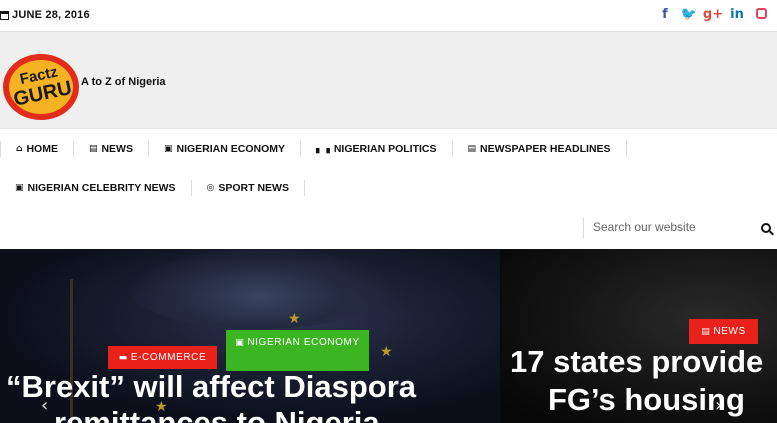 This screenshot has height=423, width=777. What do you see at coordinates (51, 15) in the screenshot?
I see `date-text: JUNE 28, 2016` at bounding box center [51, 15].